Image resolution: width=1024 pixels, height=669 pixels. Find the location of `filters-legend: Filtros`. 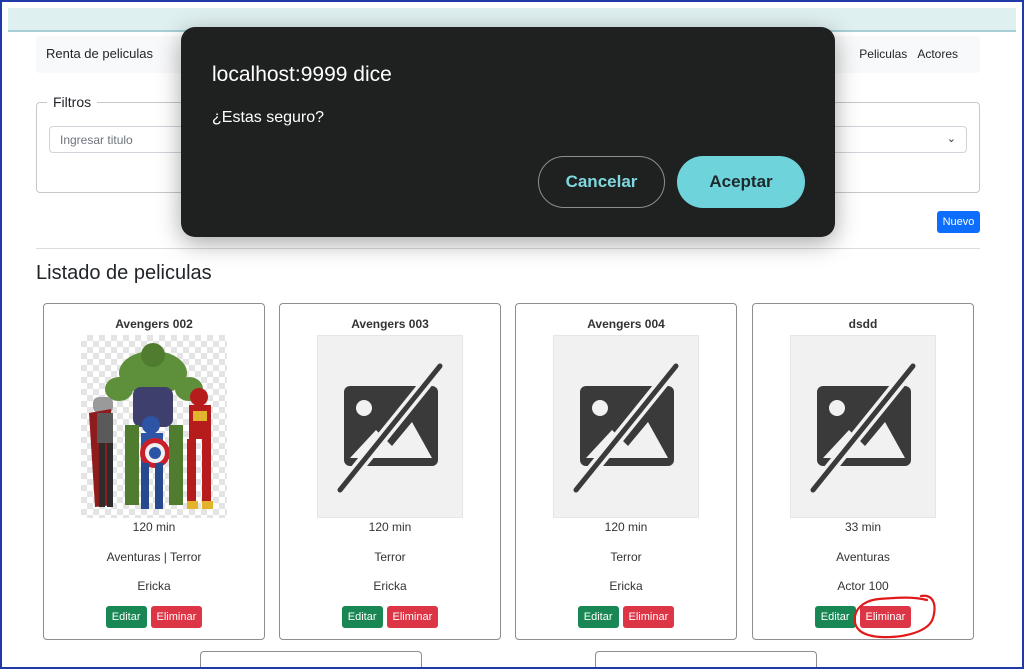

filters-legend: Filtros is located at coordinates (72, 102).